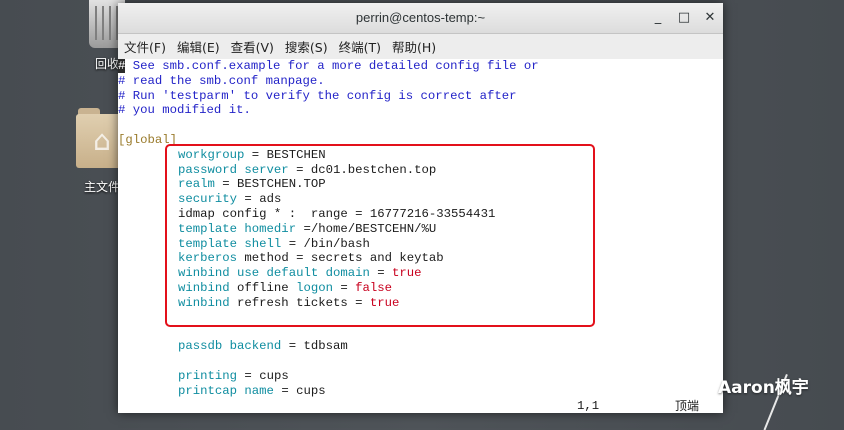 The height and width of the screenshot is (430, 844). Describe the element at coordinates (263, 346) in the screenshot. I see `config-line: passdb backend = tdbsam` at that location.